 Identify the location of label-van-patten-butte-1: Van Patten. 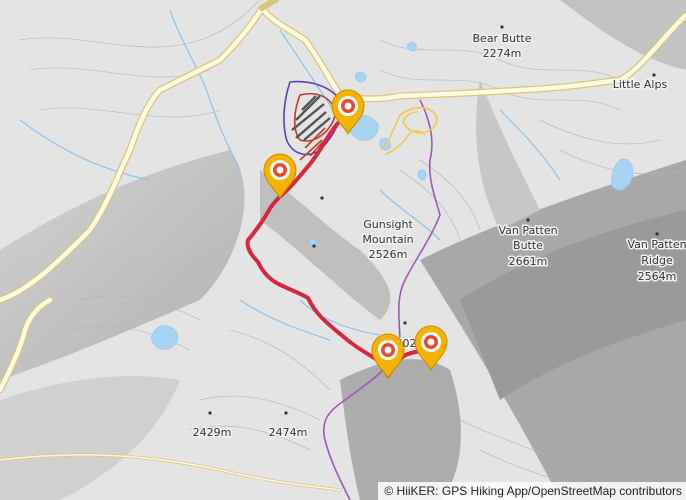
(527, 230).